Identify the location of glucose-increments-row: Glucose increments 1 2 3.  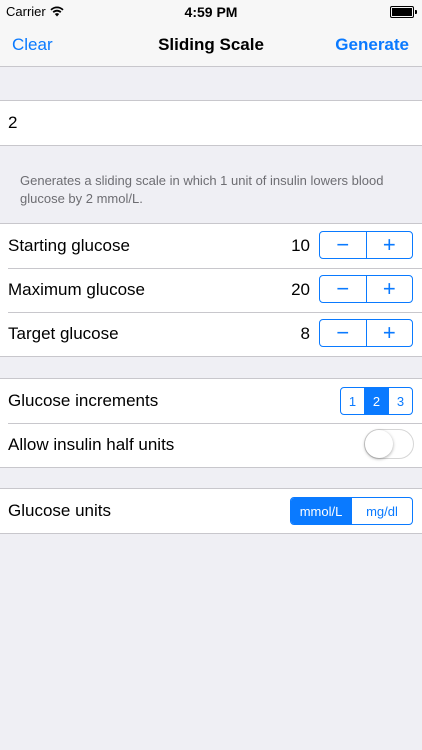
(211, 401).